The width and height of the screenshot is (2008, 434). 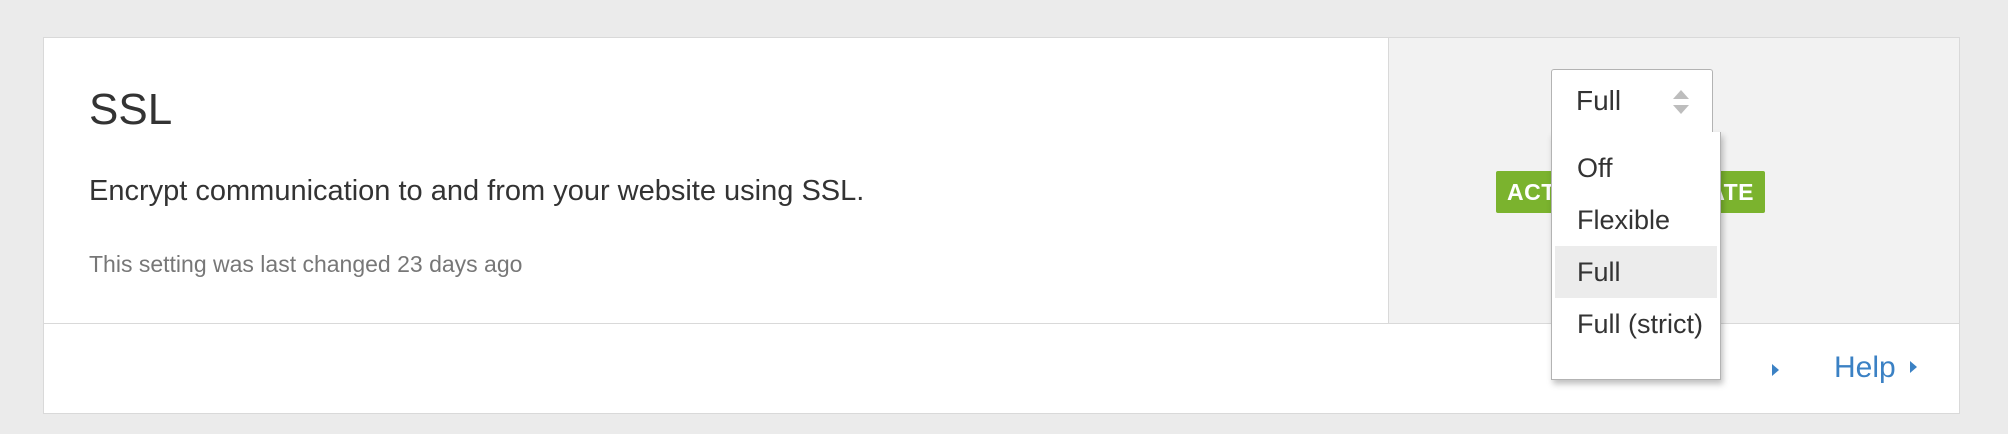 I want to click on select-value: Full, so click(x=1599, y=100).